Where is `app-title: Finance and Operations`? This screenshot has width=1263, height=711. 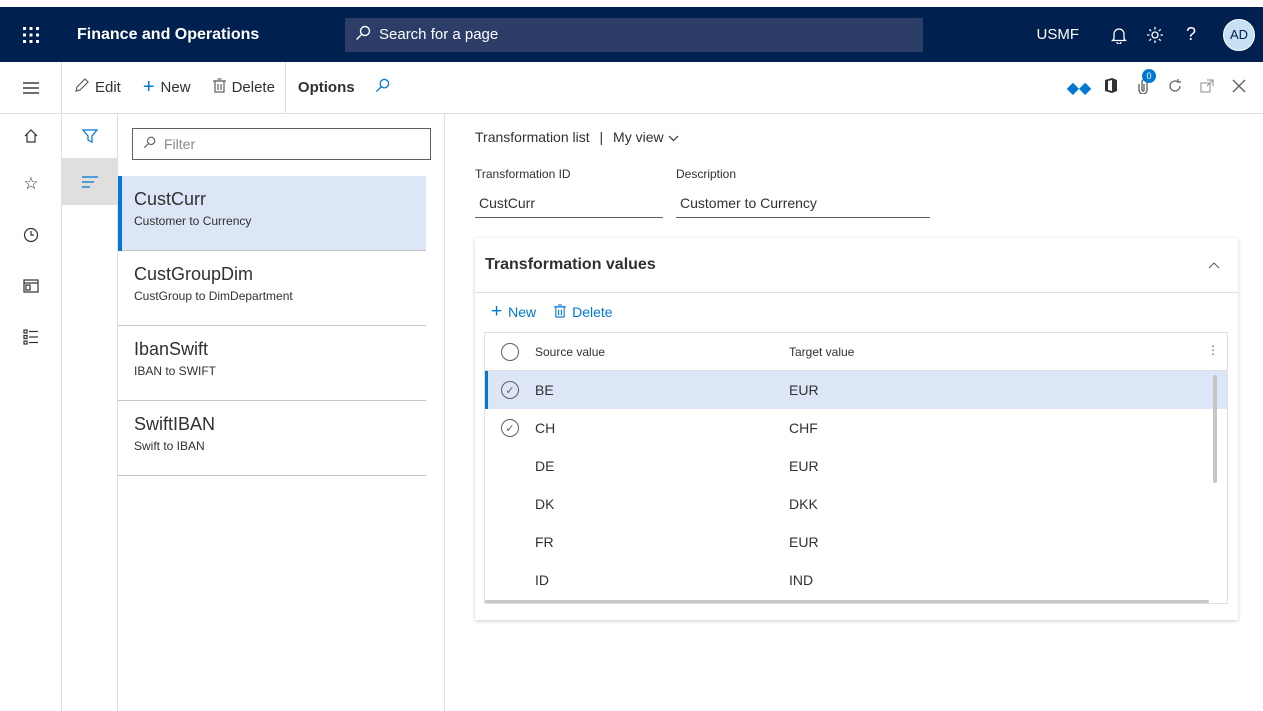 app-title: Finance and Operations is located at coordinates (211, 35).